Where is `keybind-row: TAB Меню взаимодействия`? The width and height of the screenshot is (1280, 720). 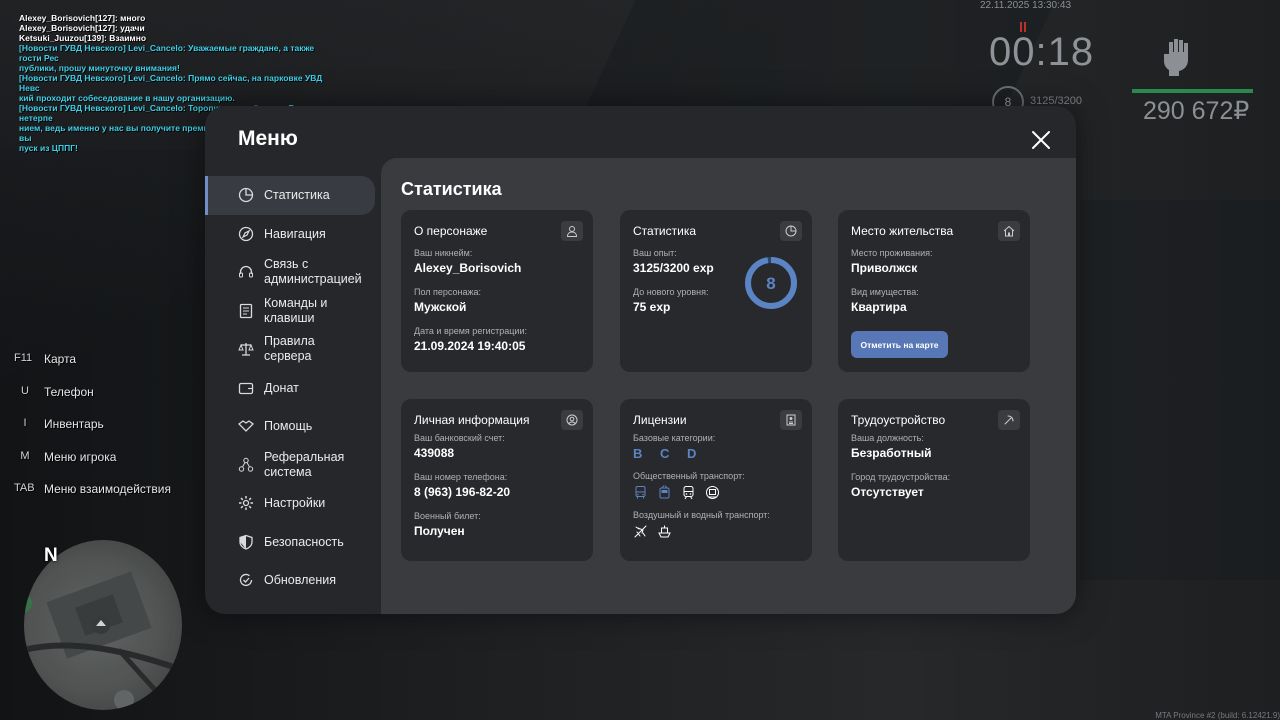
keybind-row: TAB Меню взаимодействия is located at coordinates (92, 498).